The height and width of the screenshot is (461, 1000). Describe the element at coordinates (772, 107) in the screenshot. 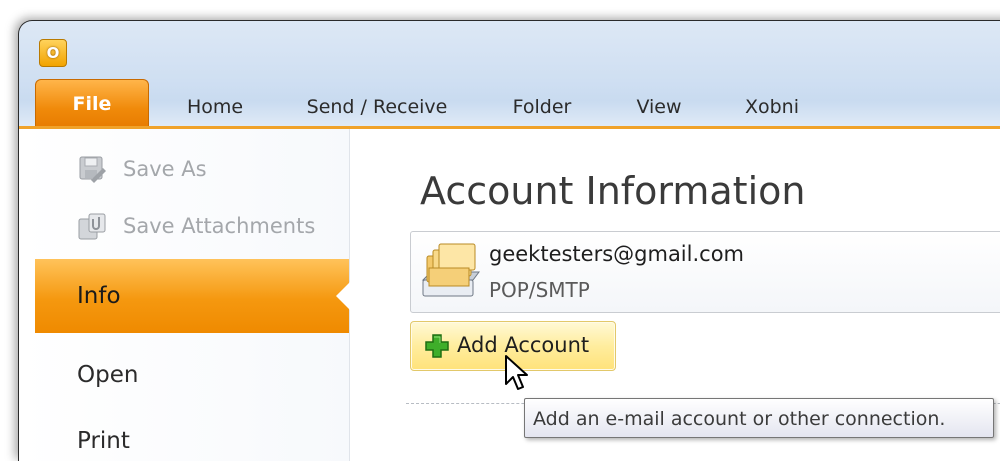

I see `tab-xobni: Xobni` at that location.